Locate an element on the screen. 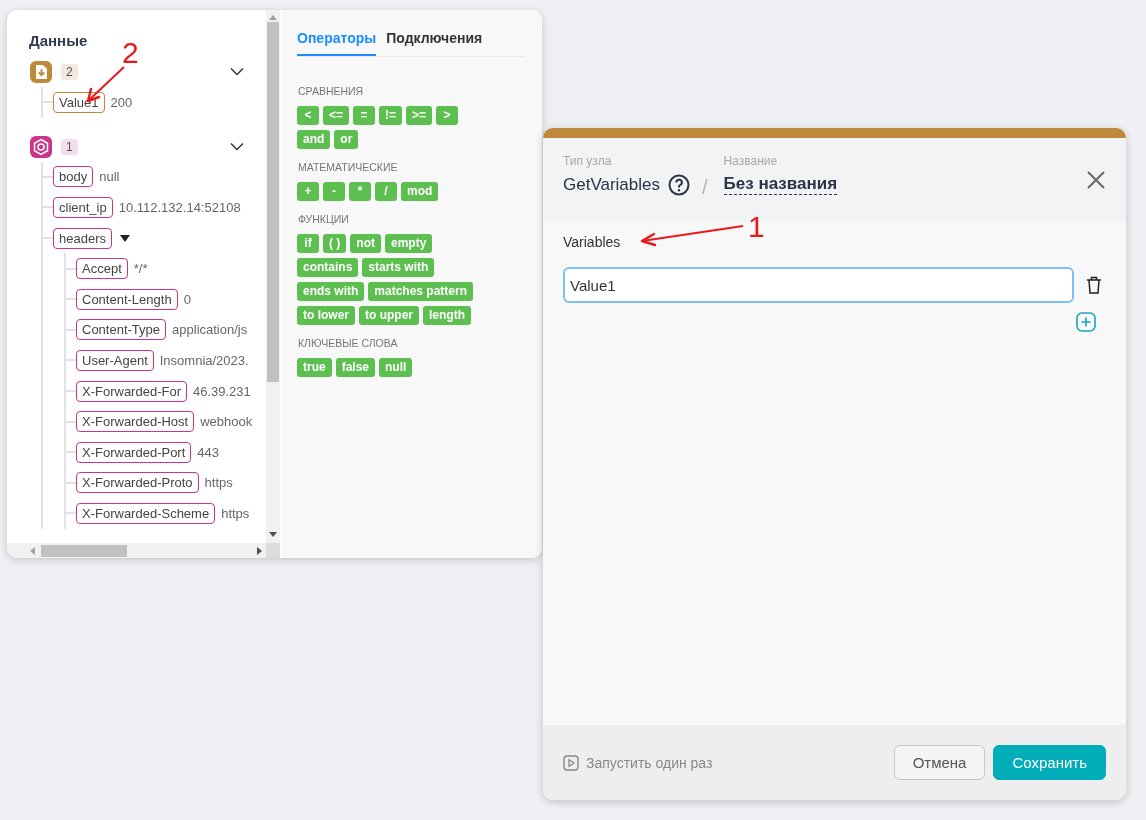 This screenshot has width=1146, height=820. field-tag: X-Forwarded-Port is located at coordinates (134, 452).